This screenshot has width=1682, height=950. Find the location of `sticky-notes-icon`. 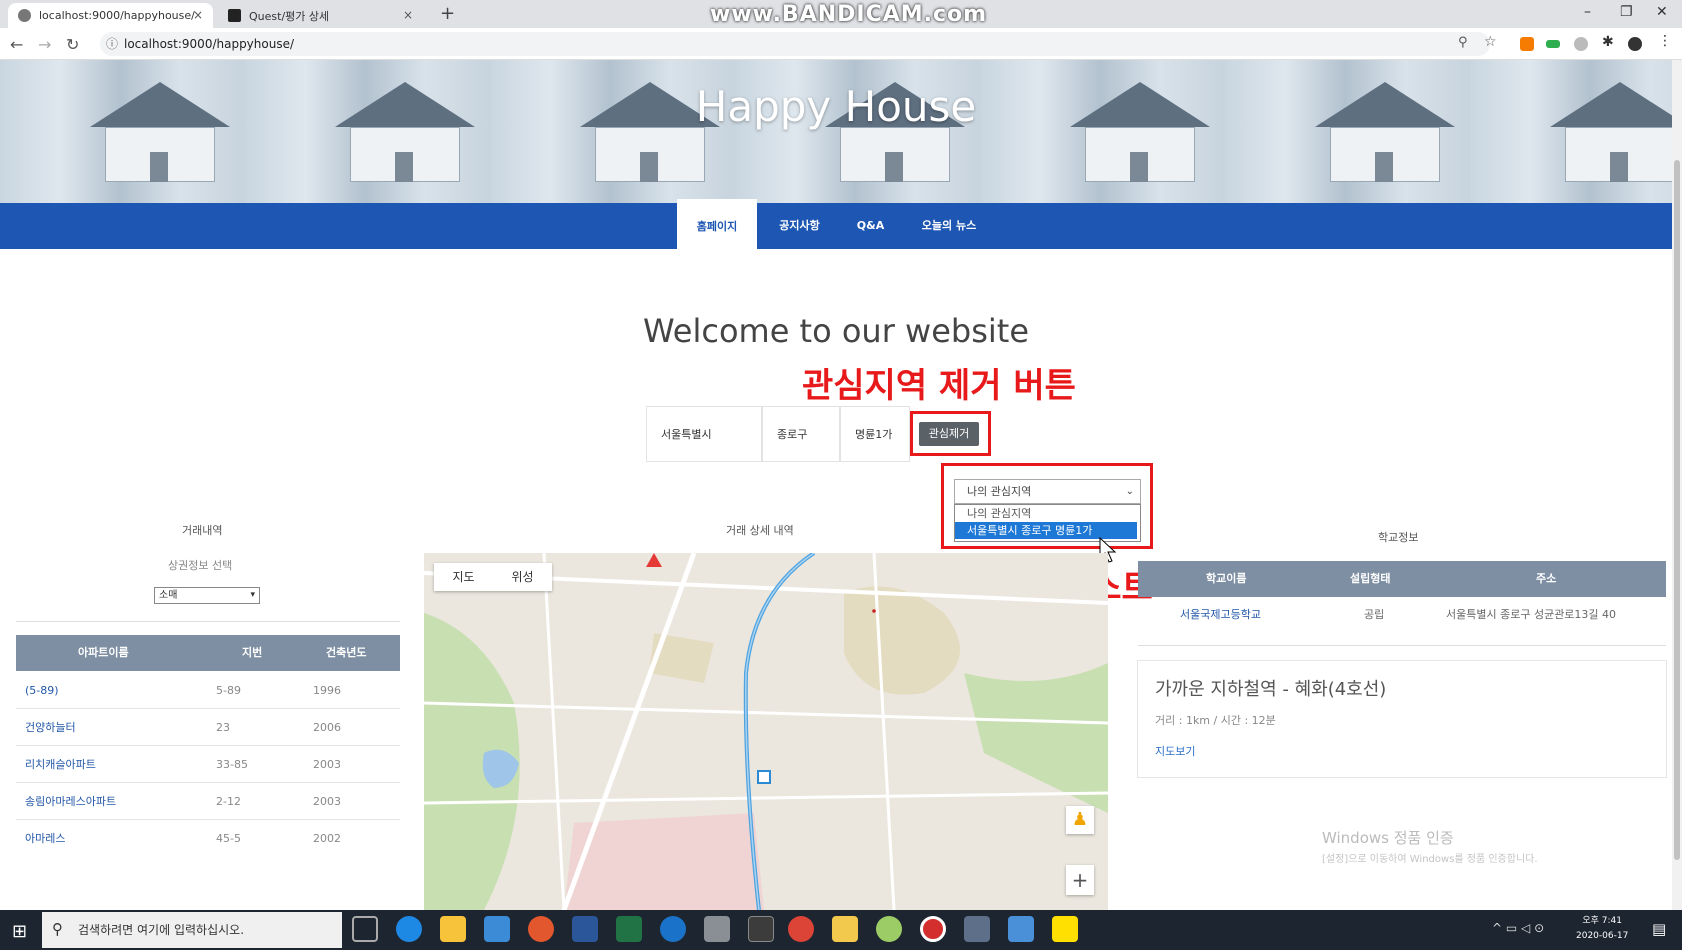

sticky-notes-icon is located at coordinates (845, 929).